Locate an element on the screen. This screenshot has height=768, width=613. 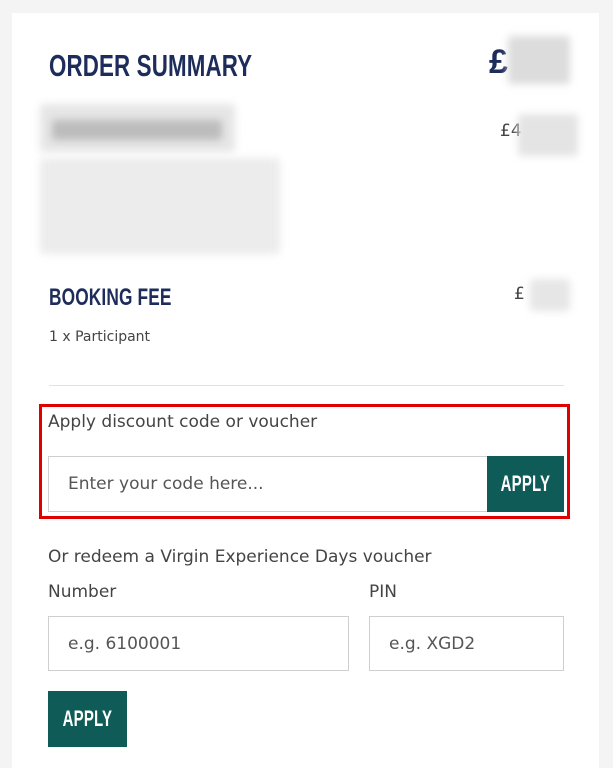
voucher-apply-button: APPLY is located at coordinates (87, 719).